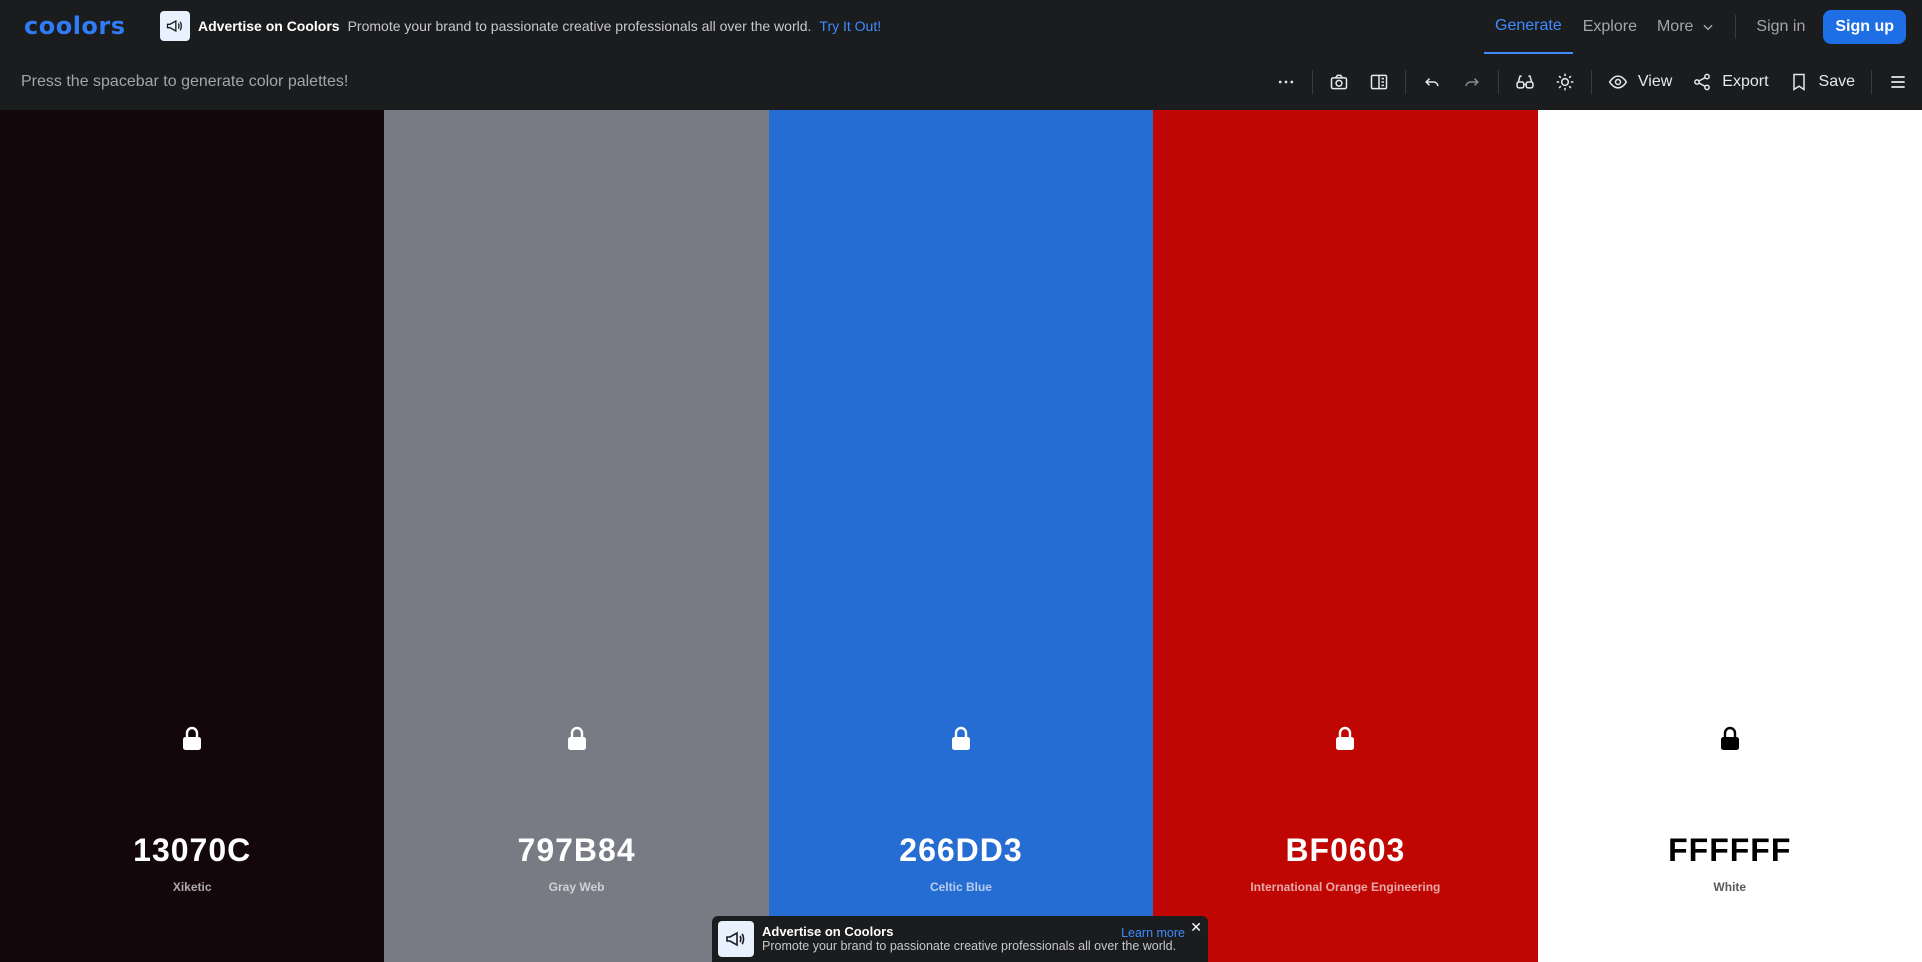  I want to click on color-blindness-button, so click(1525, 82).